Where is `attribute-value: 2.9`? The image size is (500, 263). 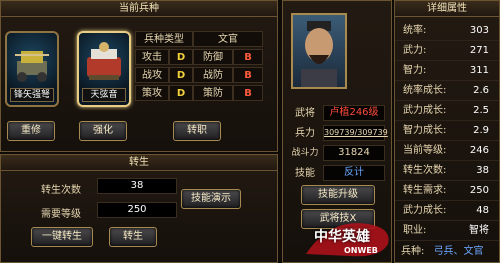
attribute-value: 2.9 is located at coordinates (481, 130).